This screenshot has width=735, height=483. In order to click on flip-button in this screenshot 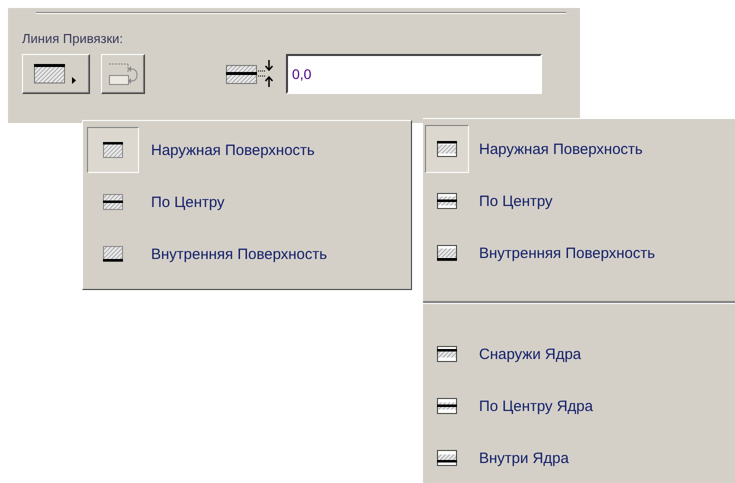, I will do `click(123, 74)`.